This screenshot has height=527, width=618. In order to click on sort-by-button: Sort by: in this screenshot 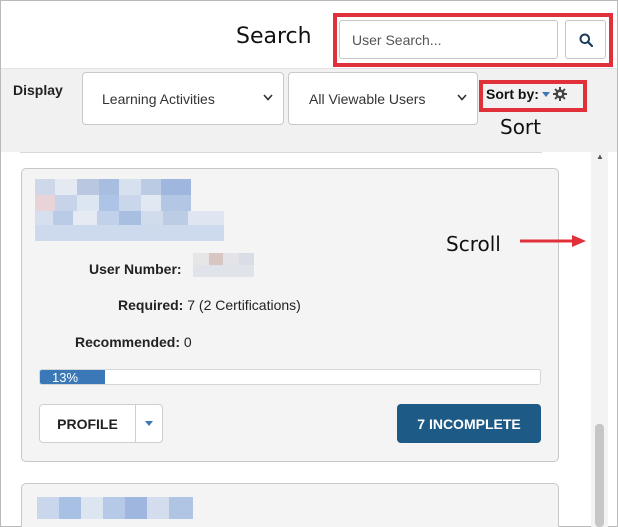, I will do `click(526, 94)`.